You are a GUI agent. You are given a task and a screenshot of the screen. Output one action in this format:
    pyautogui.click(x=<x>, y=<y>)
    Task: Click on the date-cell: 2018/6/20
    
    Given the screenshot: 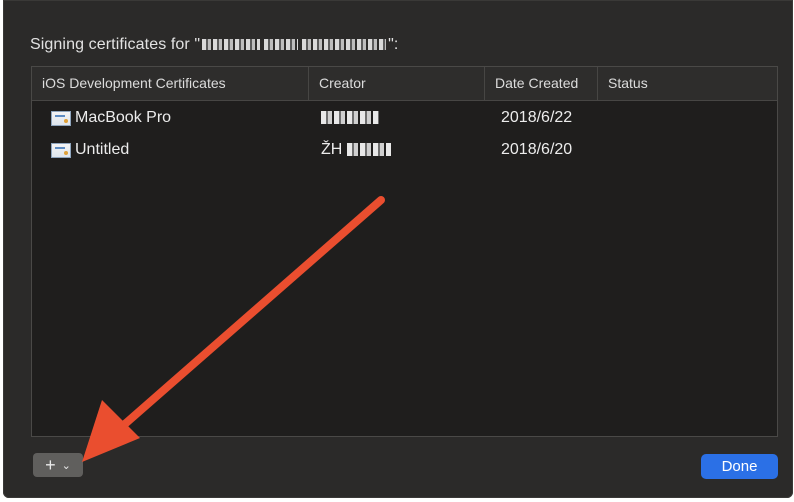 What is the action you would take?
    pyautogui.click(x=537, y=149)
    